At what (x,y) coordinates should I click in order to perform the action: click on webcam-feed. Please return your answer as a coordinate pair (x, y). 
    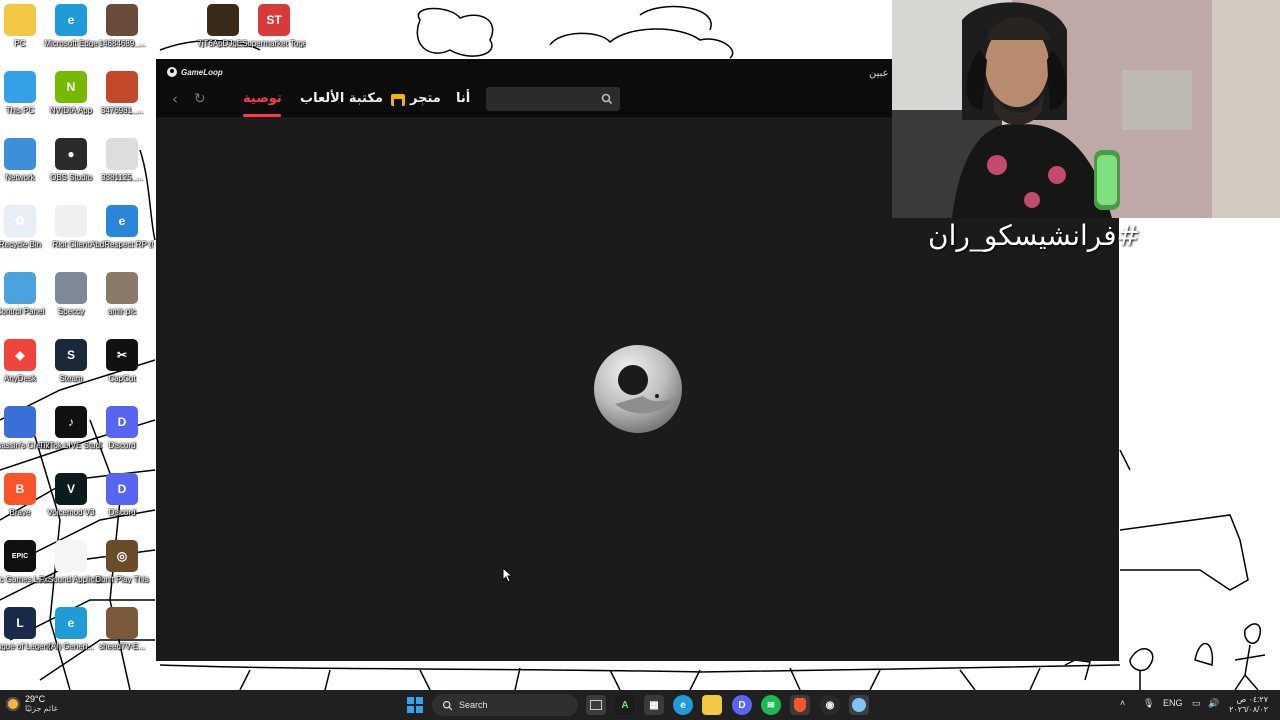
    Looking at the image, I should click on (1086, 109).